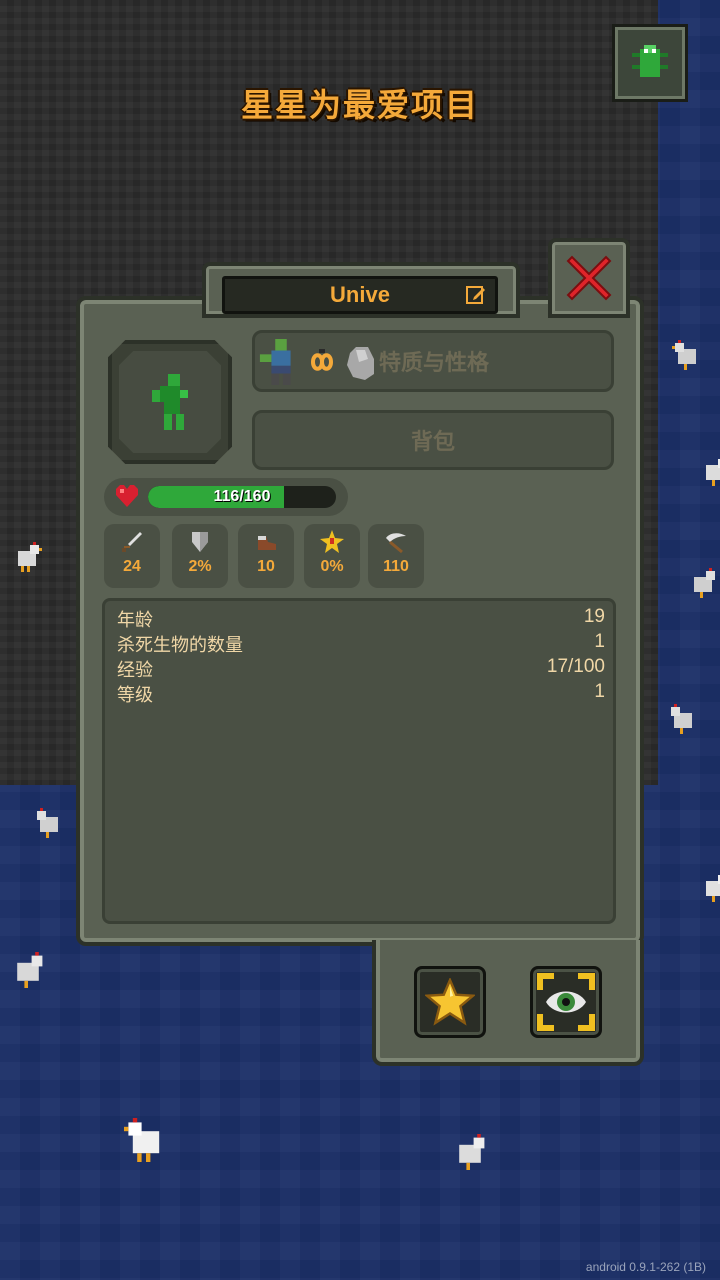 This screenshot has height=1280, width=720. I want to click on traits-button: 特质与性格, so click(433, 361).